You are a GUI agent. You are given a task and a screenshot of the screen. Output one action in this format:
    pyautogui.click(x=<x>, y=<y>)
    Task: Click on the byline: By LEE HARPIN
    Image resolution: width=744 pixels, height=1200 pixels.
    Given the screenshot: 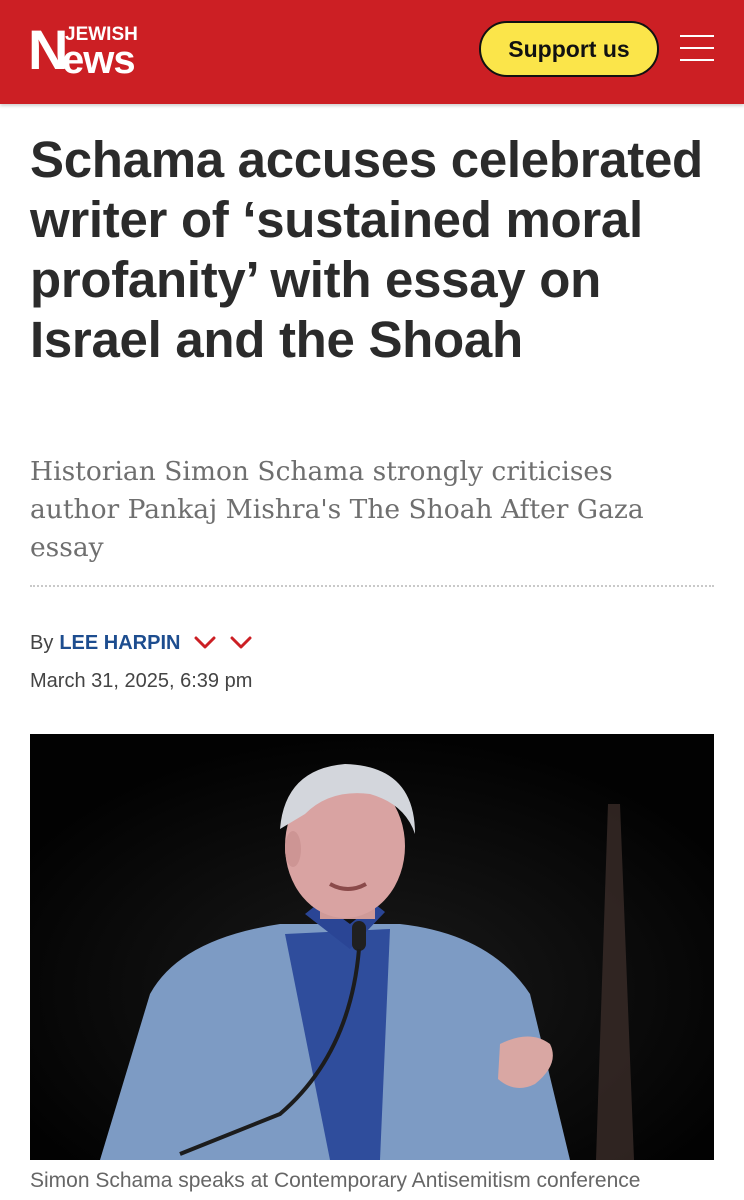 What is the action you would take?
    pyautogui.click(x=141, y=643)
    